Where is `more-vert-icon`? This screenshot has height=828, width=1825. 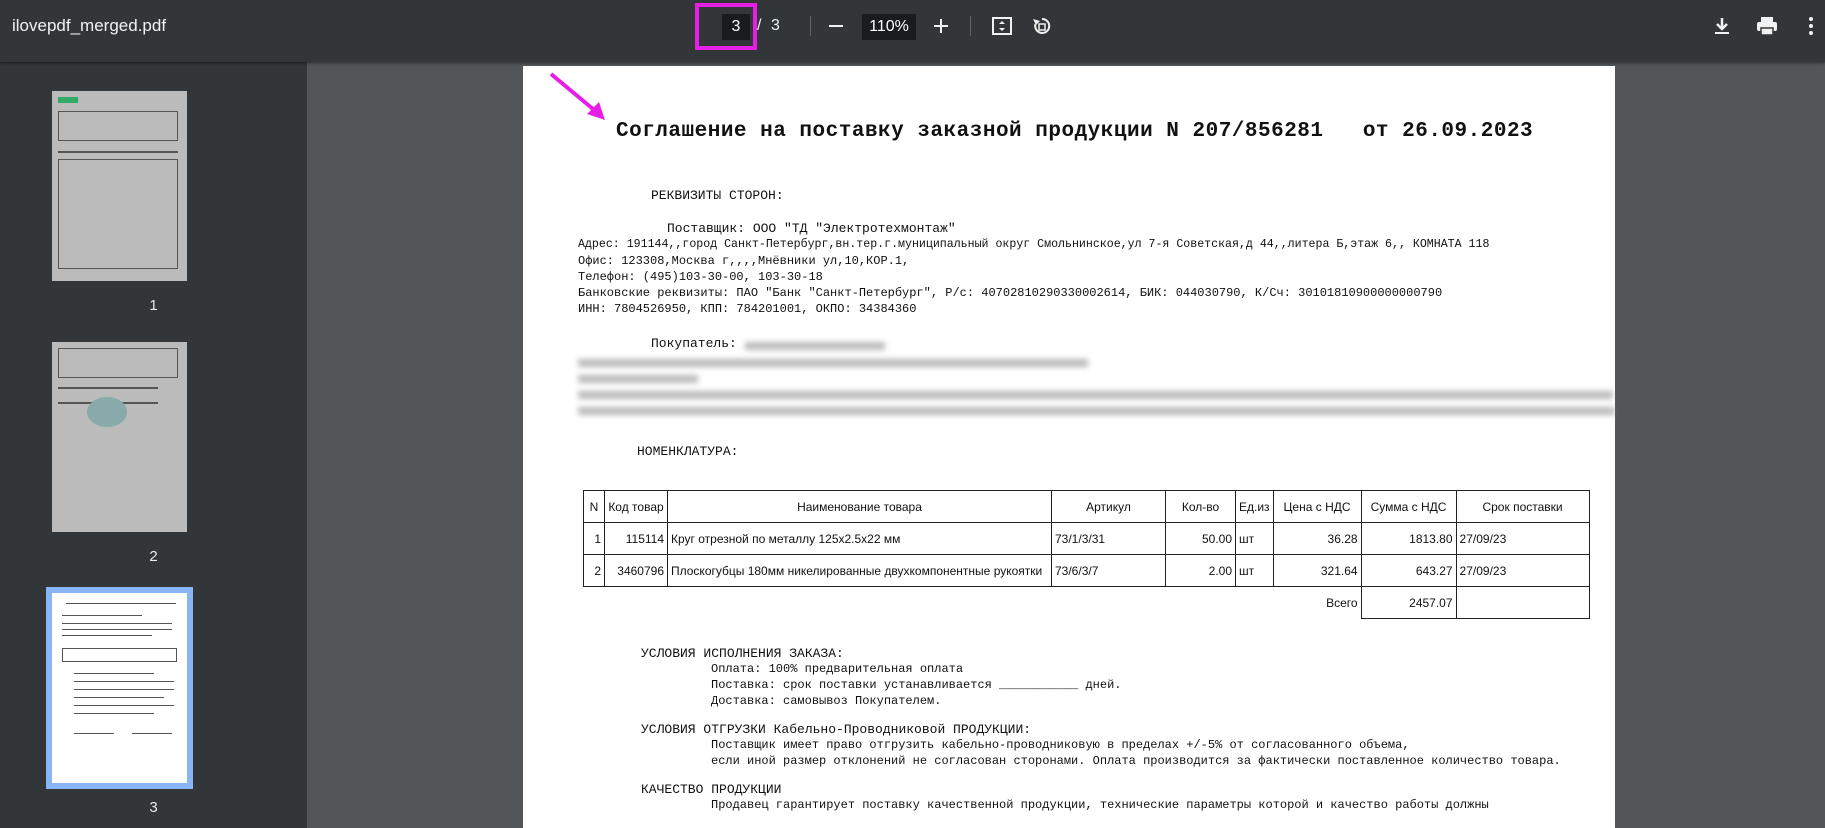
more-vert-icon is located at coordinates (1811, 26).